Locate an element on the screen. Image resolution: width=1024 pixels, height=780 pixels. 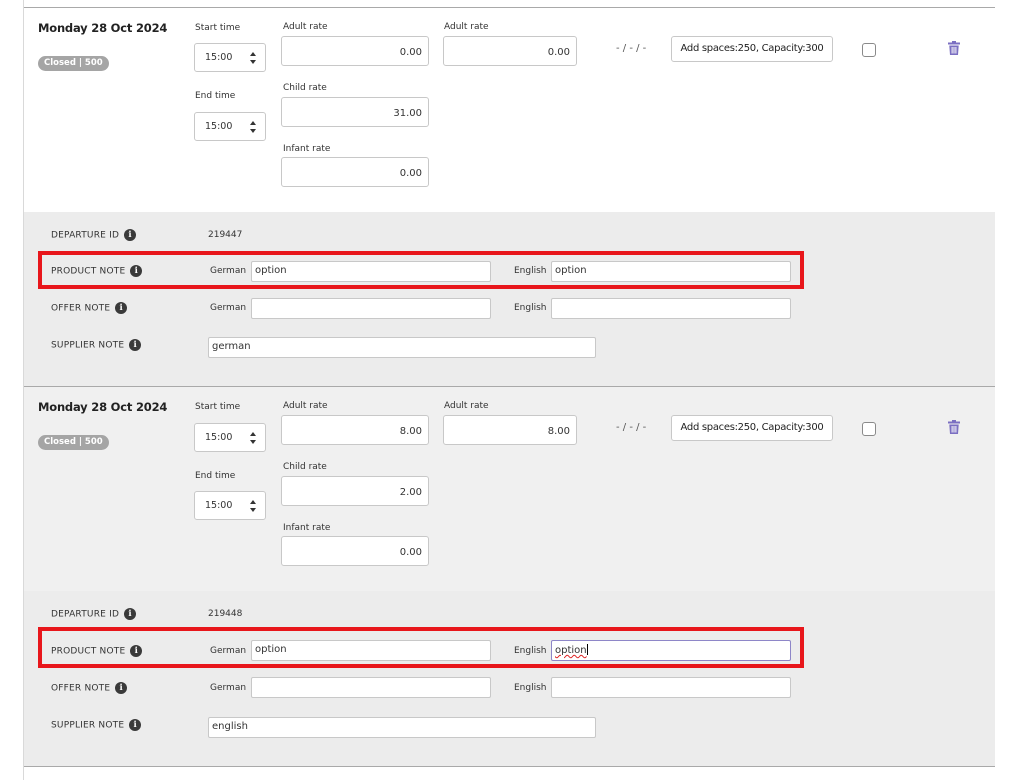
adult-rate-input: 0.00 is located at coordinates (355, 51).